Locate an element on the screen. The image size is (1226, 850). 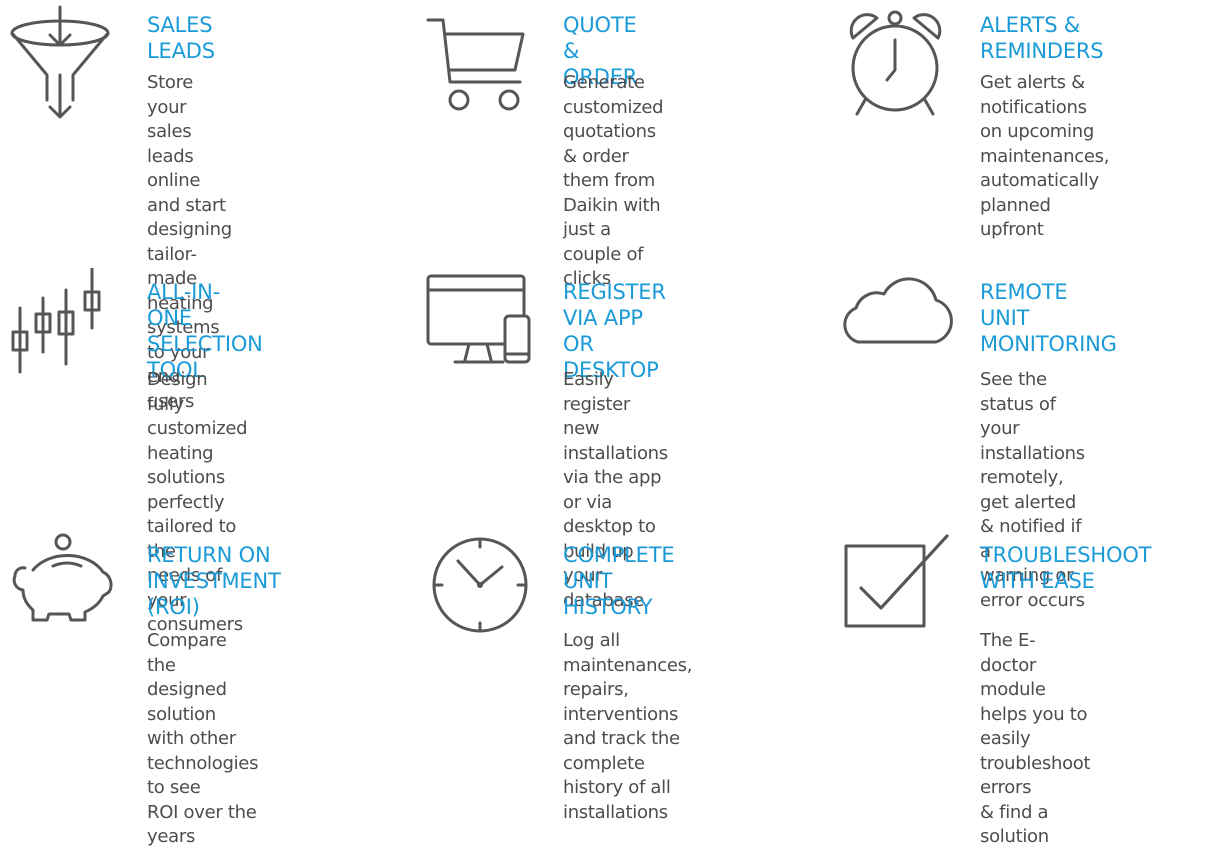
checkbox-icon is located at coordinates (898, 582).